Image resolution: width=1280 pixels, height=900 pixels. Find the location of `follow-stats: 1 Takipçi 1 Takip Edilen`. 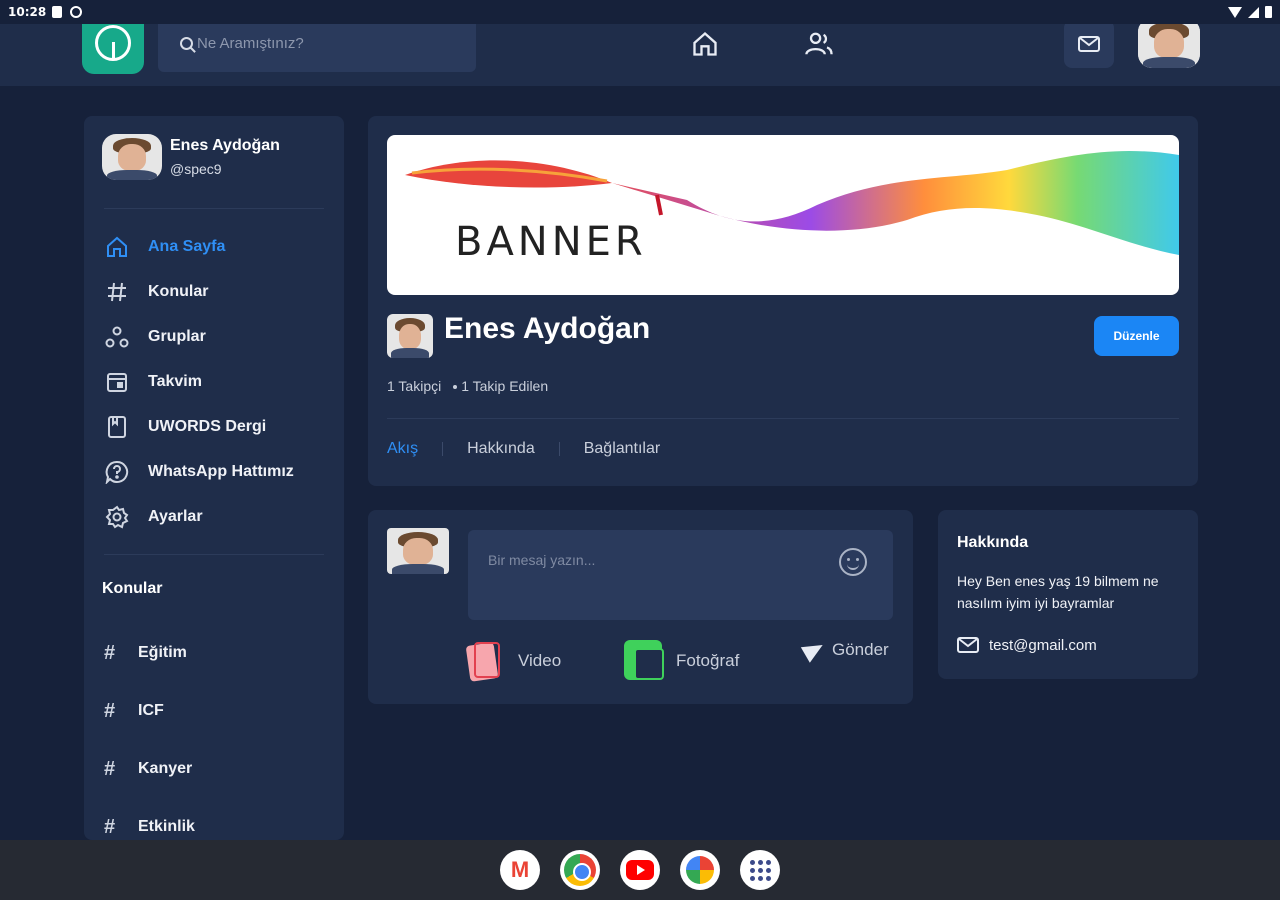

follow-stats: 1 Takipçi 1 Takip Edilen is located at coordinates (467, 386).